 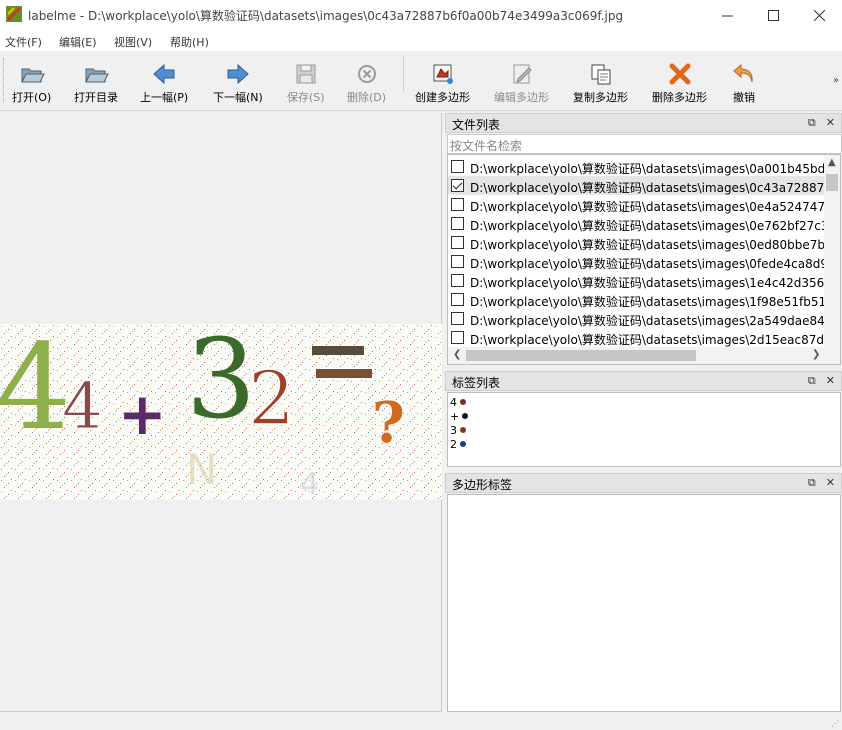 What do you see at coordinates (14, 14) in the screenshot?
I see `labelme-app-icon` at bounding box center [14, 14].